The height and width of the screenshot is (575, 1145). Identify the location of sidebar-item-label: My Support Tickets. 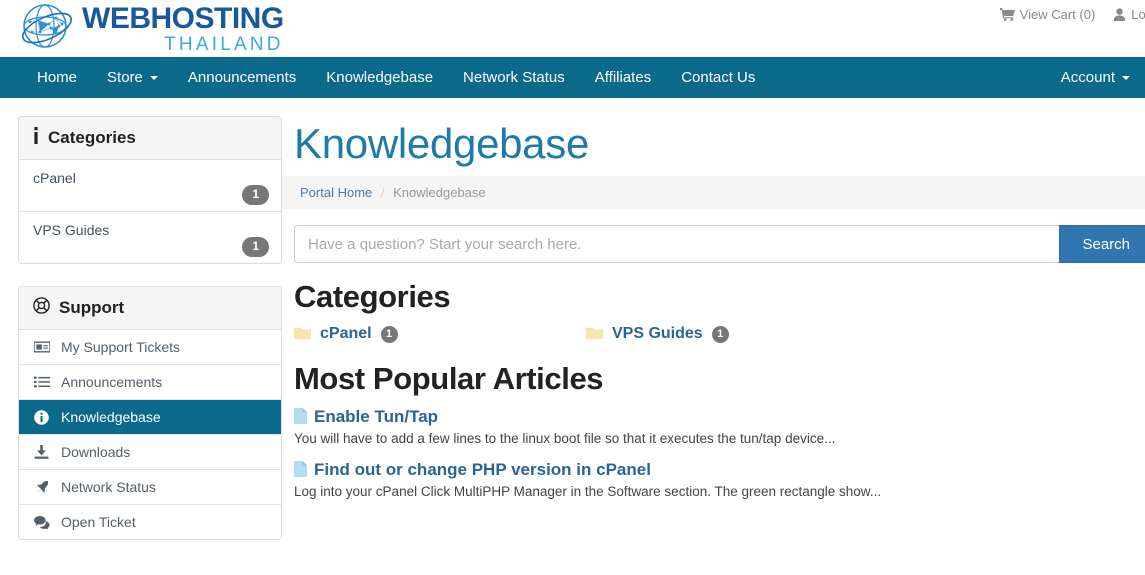
(121, 347).